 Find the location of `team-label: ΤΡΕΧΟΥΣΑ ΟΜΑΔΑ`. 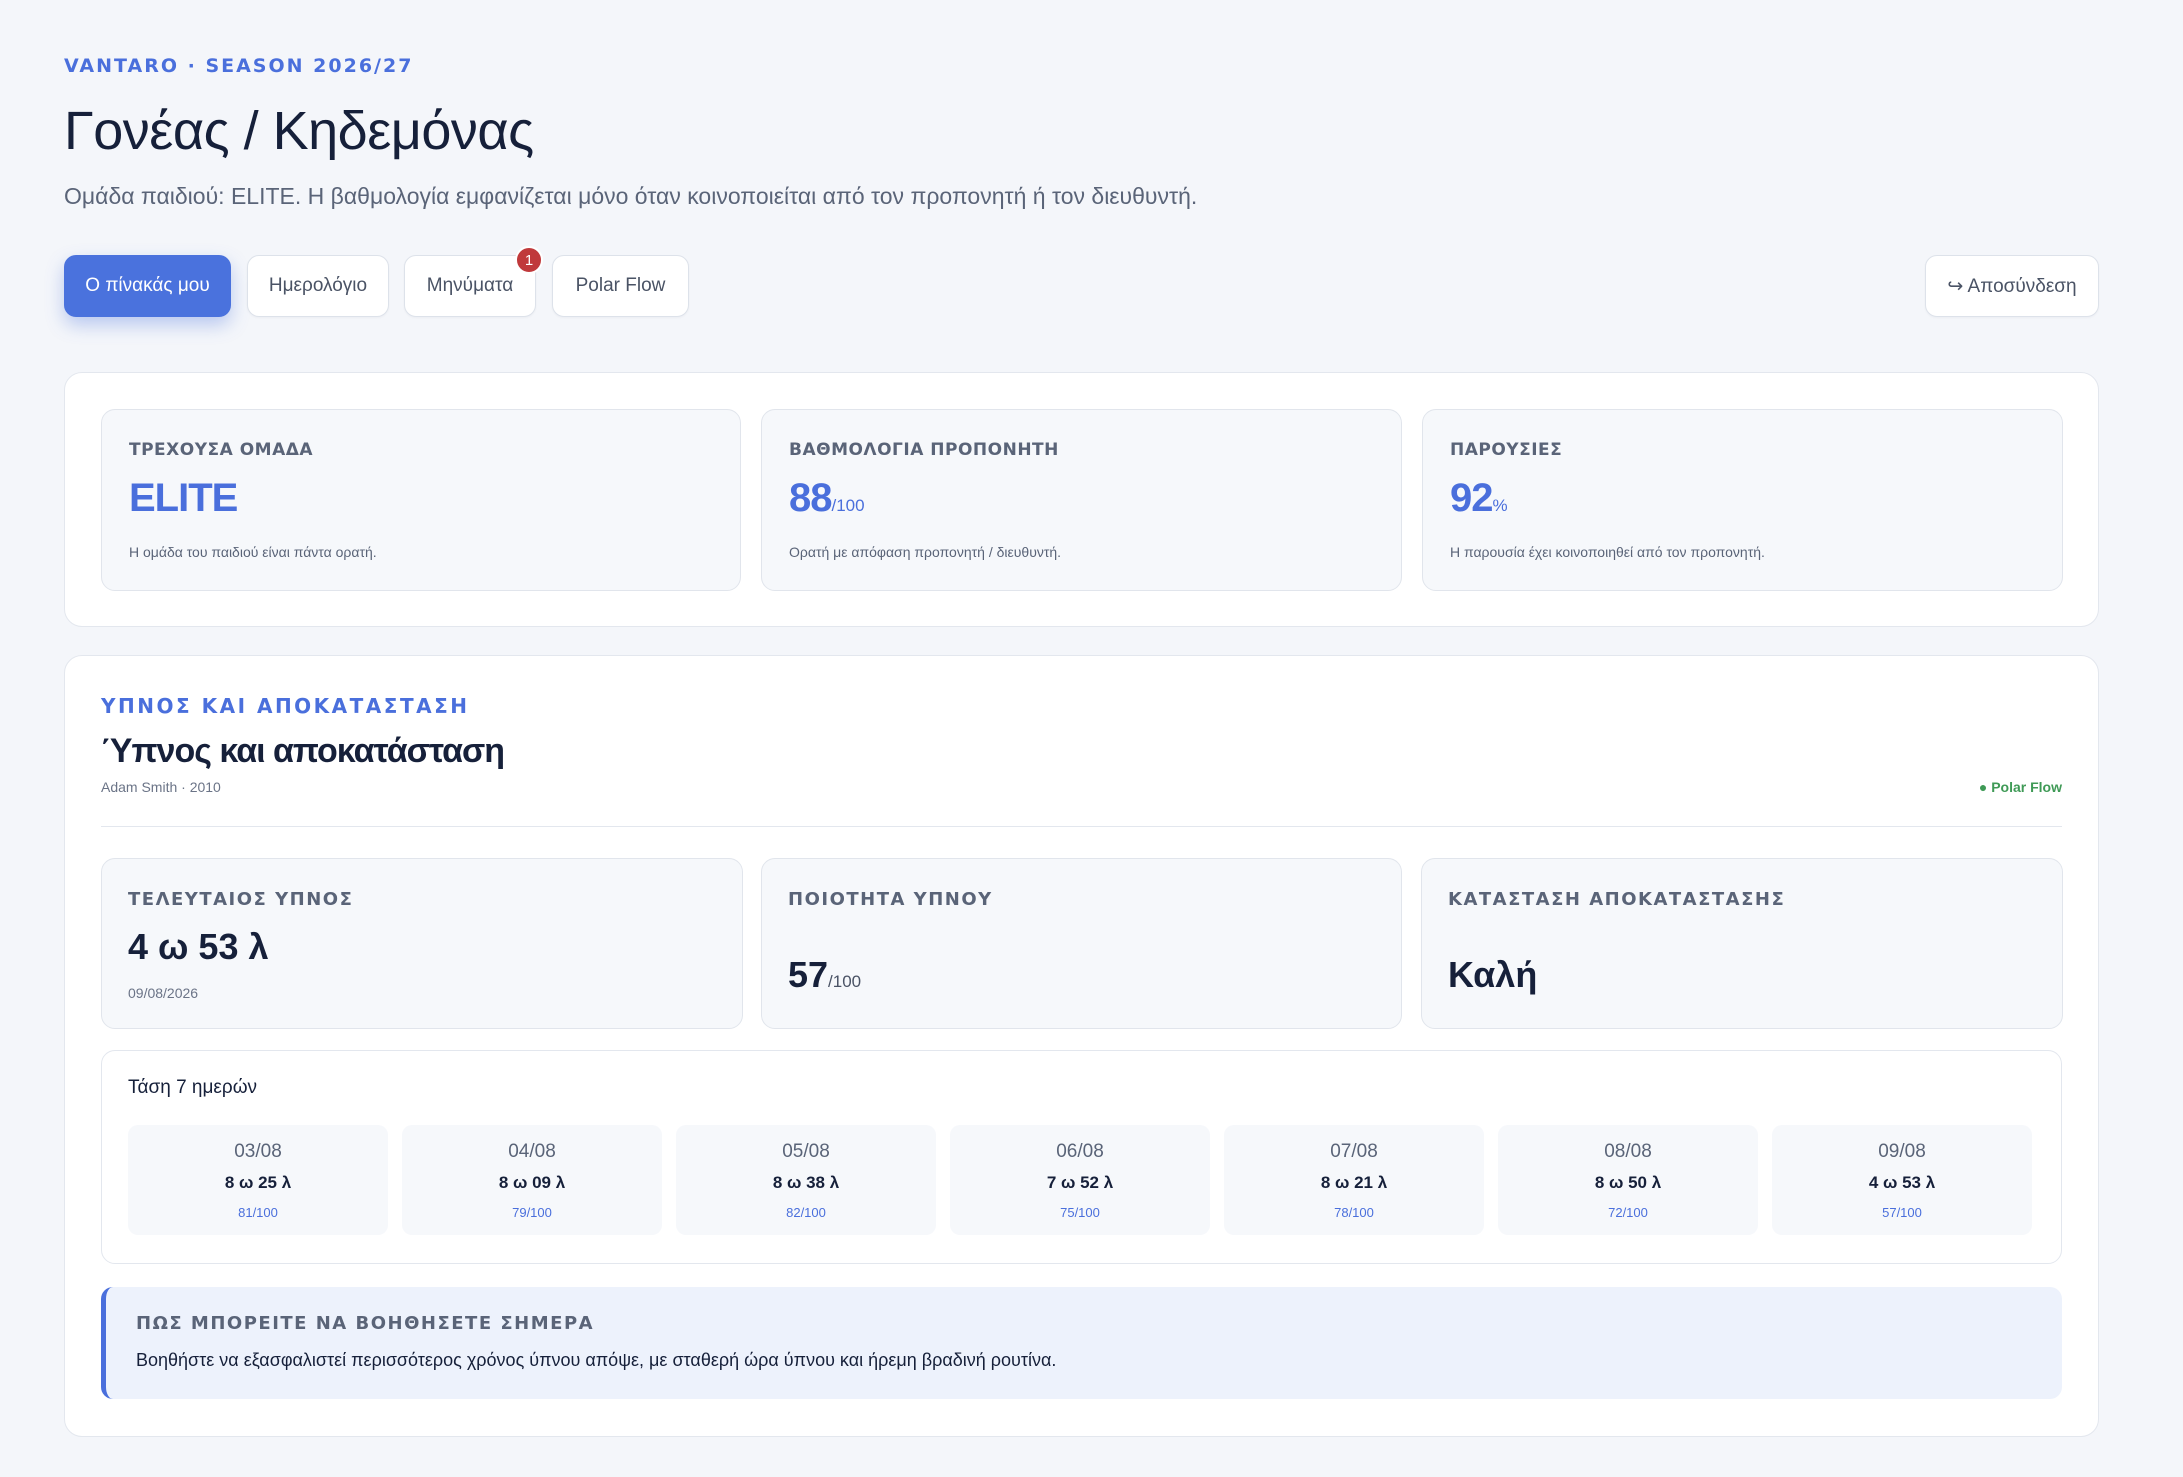

team-label: ΤΡΕΧΟΥΣΑ ΟΜΑΔΑ is located at coordinates (221, 450).